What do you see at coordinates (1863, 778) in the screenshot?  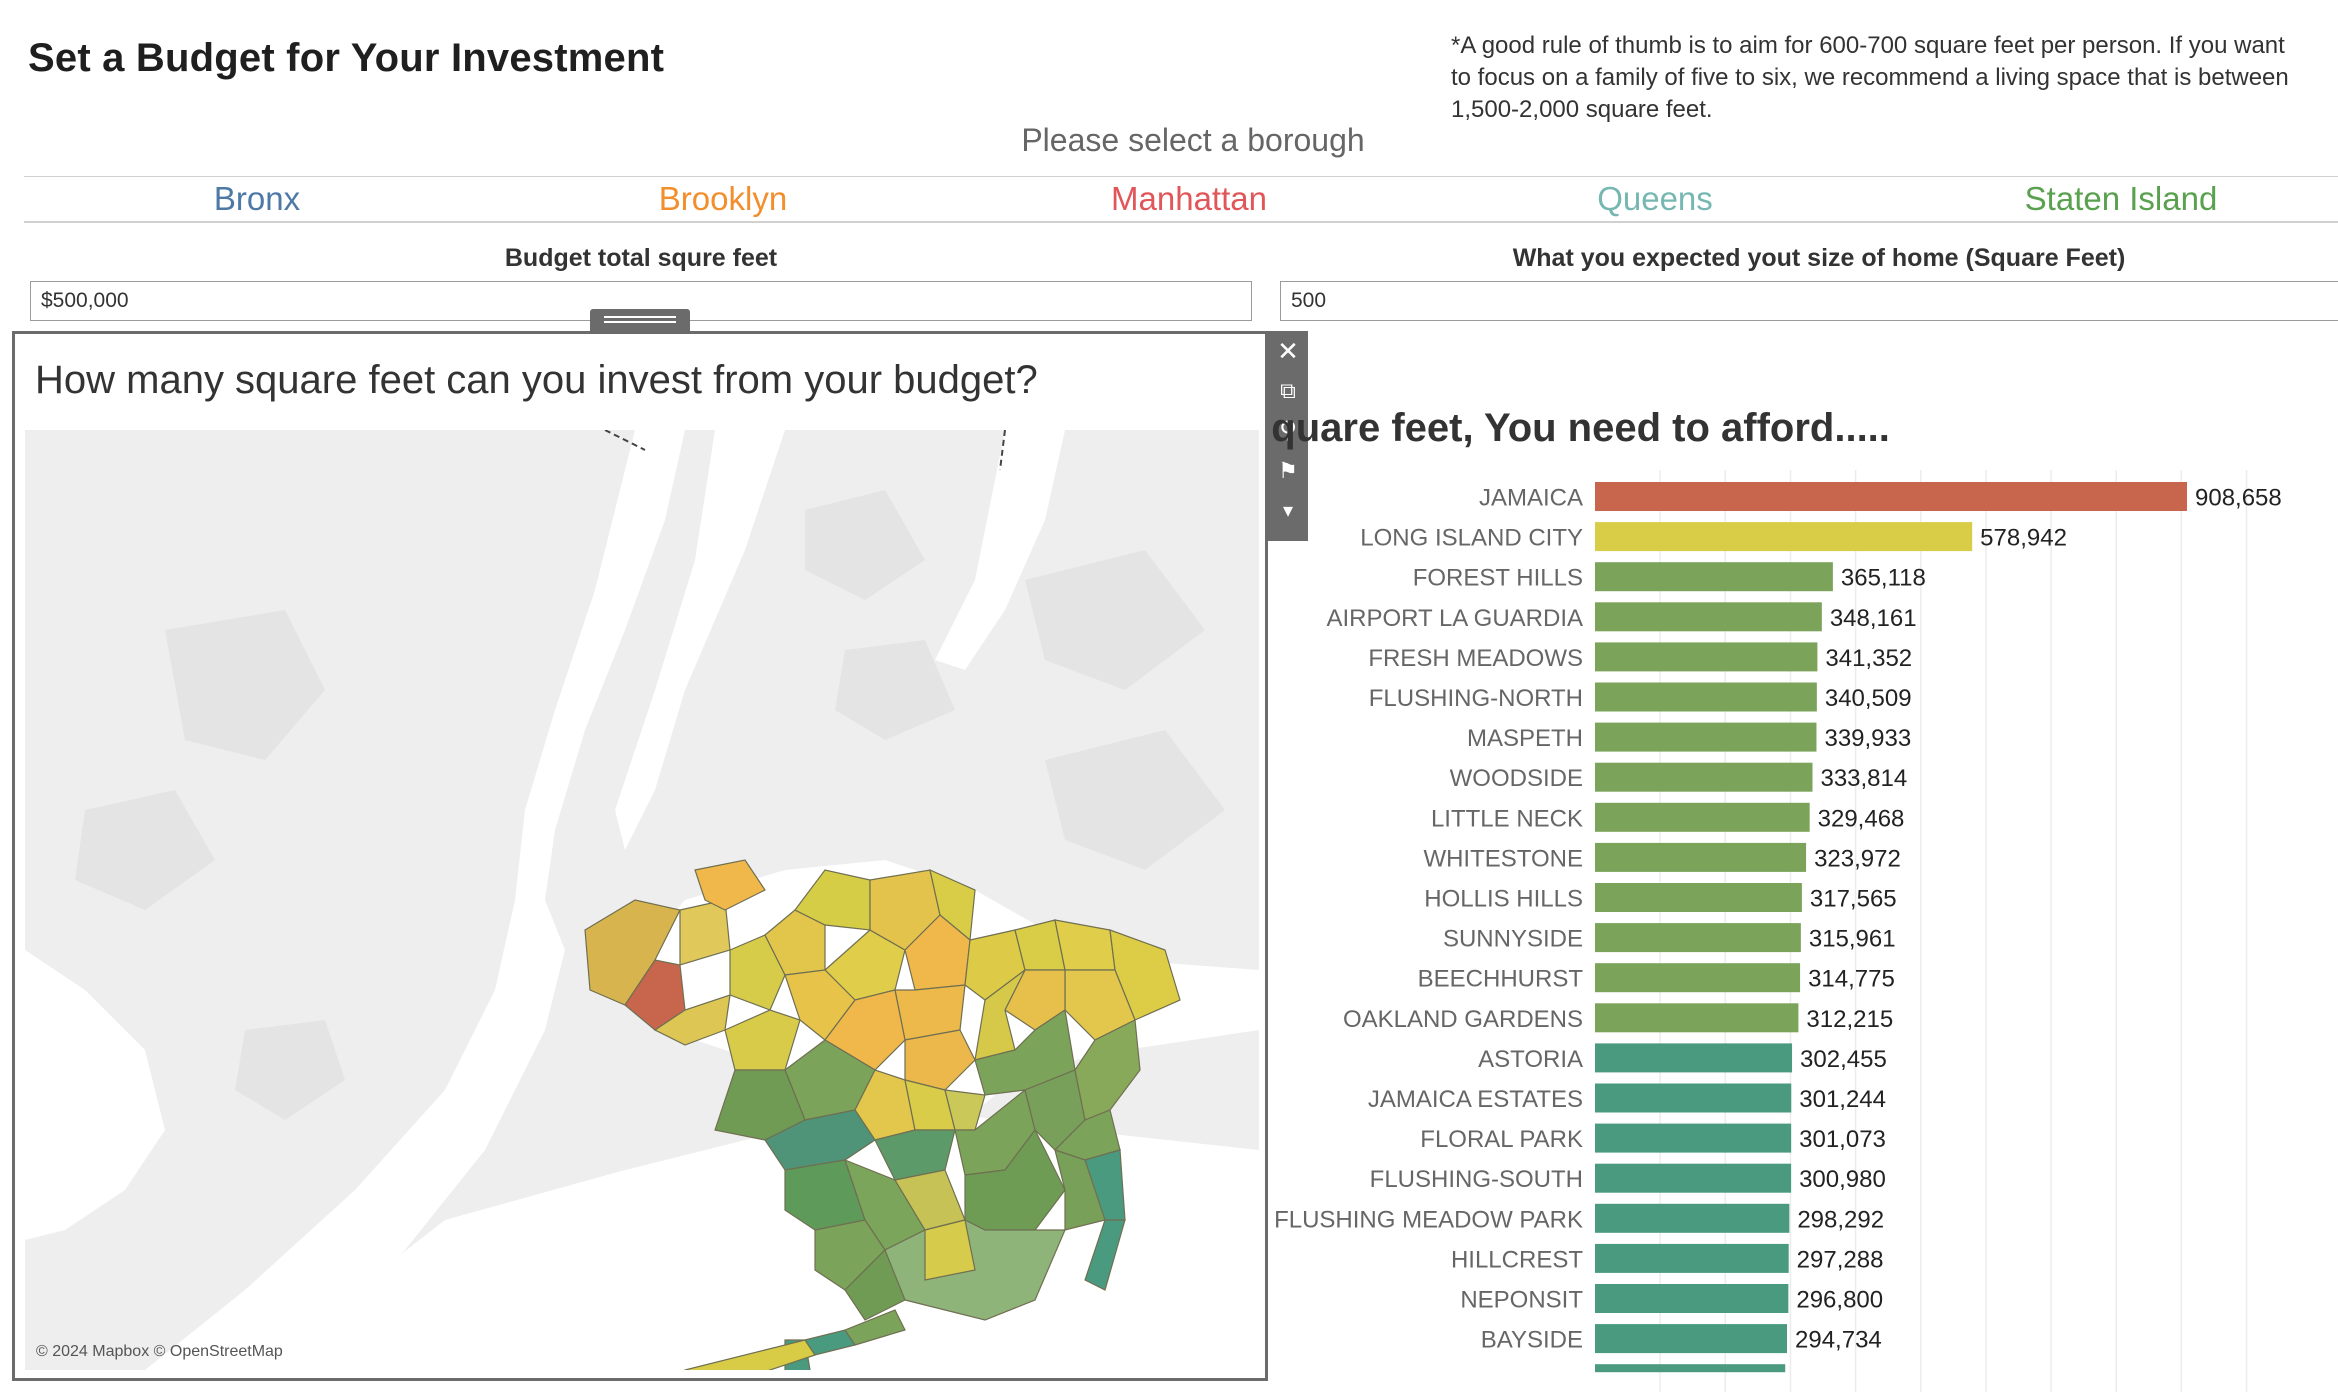 I see `value-label: 333,814` at bounding box center [1863, 778].